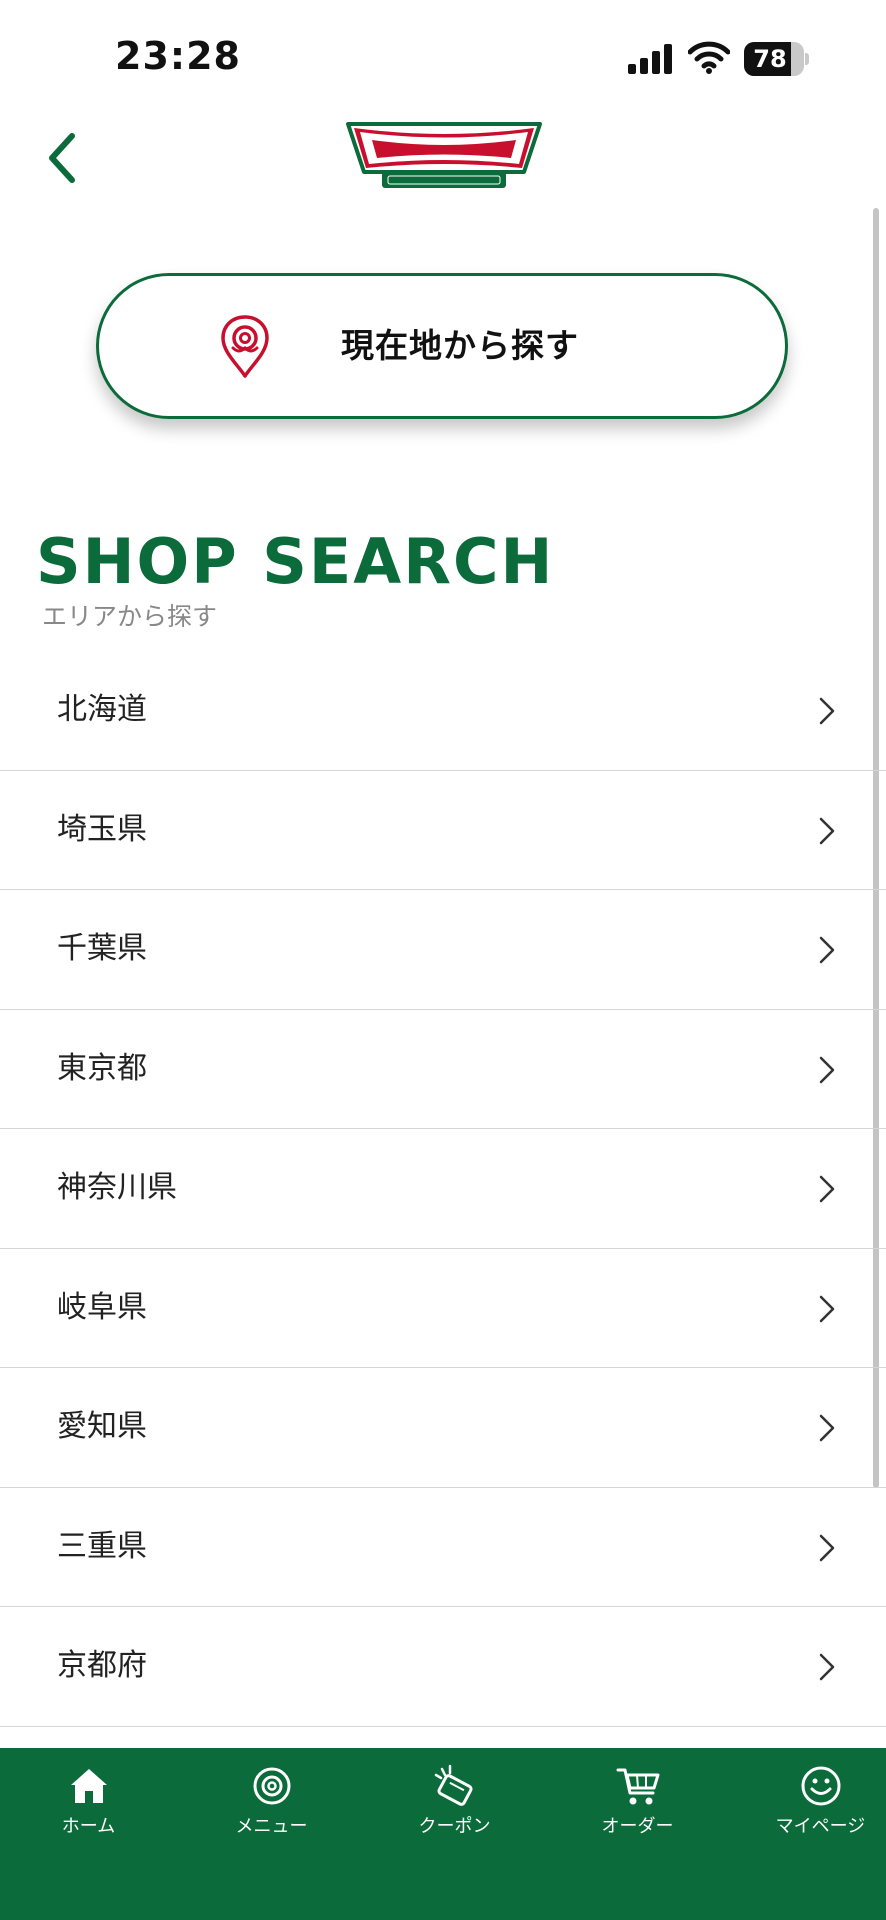 Image resolution: width=886 pixels, height=1920 pixels. What do you see at coordinates (89, 1786) in the screenshot?
I see `home-icon` at bounding box center [89, 1786].